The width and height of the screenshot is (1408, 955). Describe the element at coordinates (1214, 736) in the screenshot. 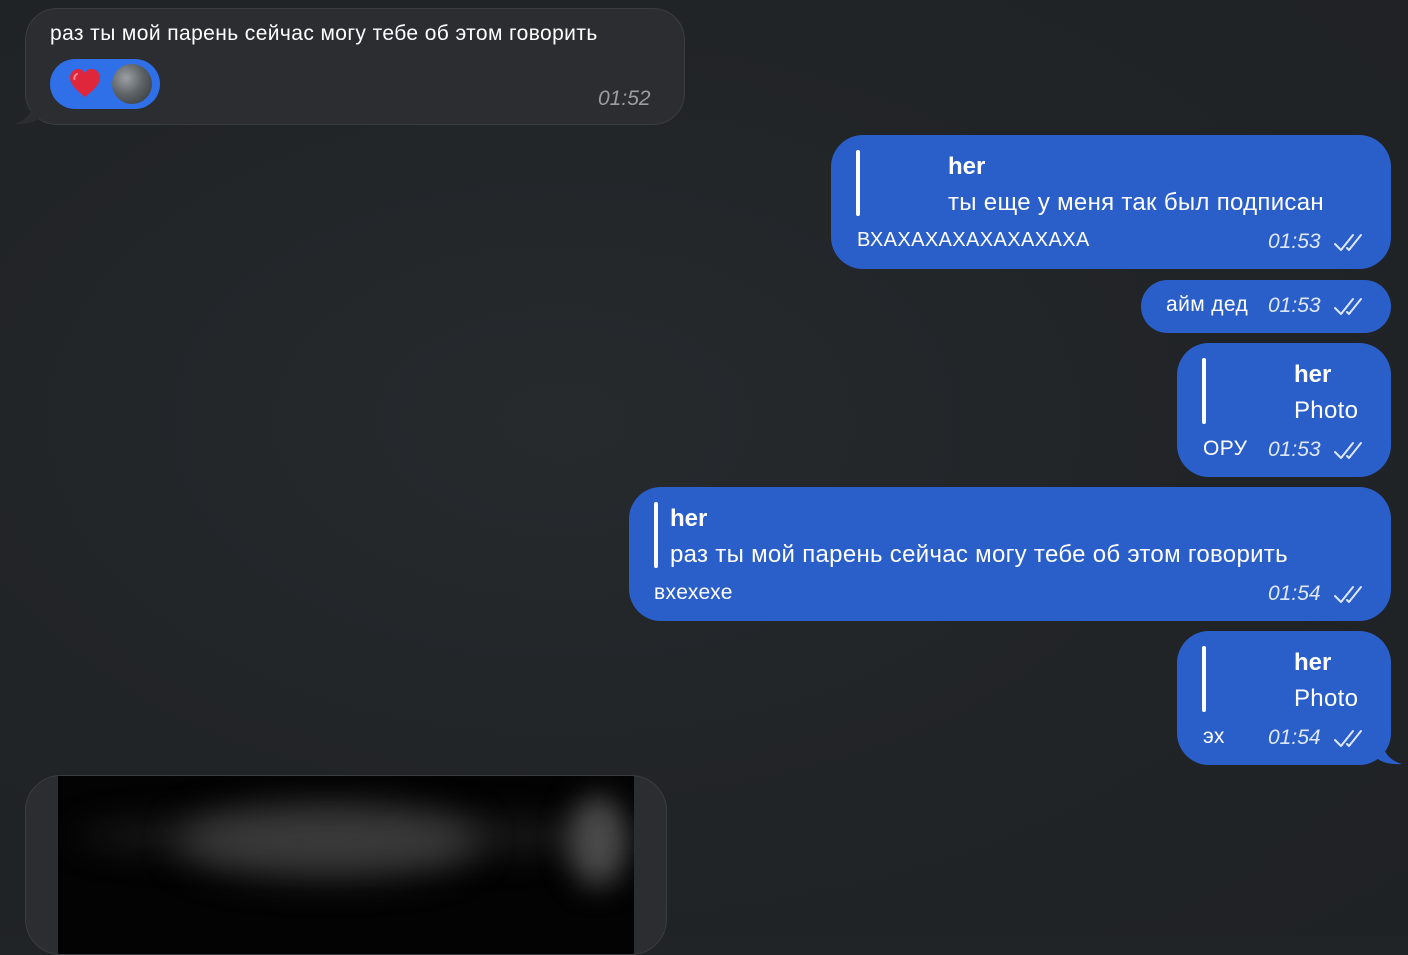

I see `message-text: эх` at that location.